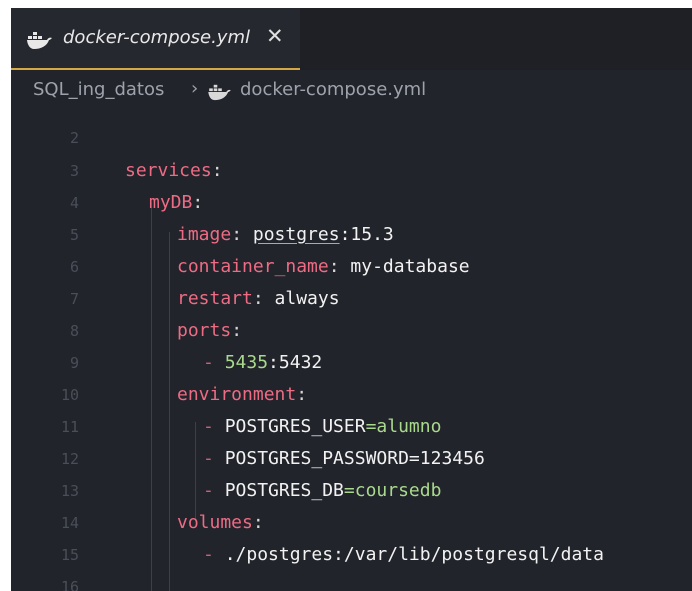 This screenshot has width=692, height=591. What do you see at coordinates (74, 267) in the screenshot?
I see `line-number: 6` at bounding box center [74, 267].